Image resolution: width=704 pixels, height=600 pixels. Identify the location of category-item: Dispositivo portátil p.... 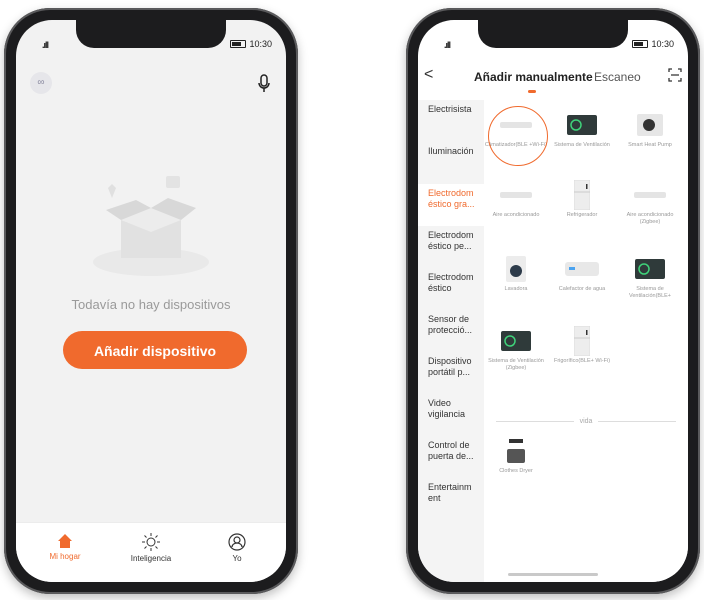
(451, 373).